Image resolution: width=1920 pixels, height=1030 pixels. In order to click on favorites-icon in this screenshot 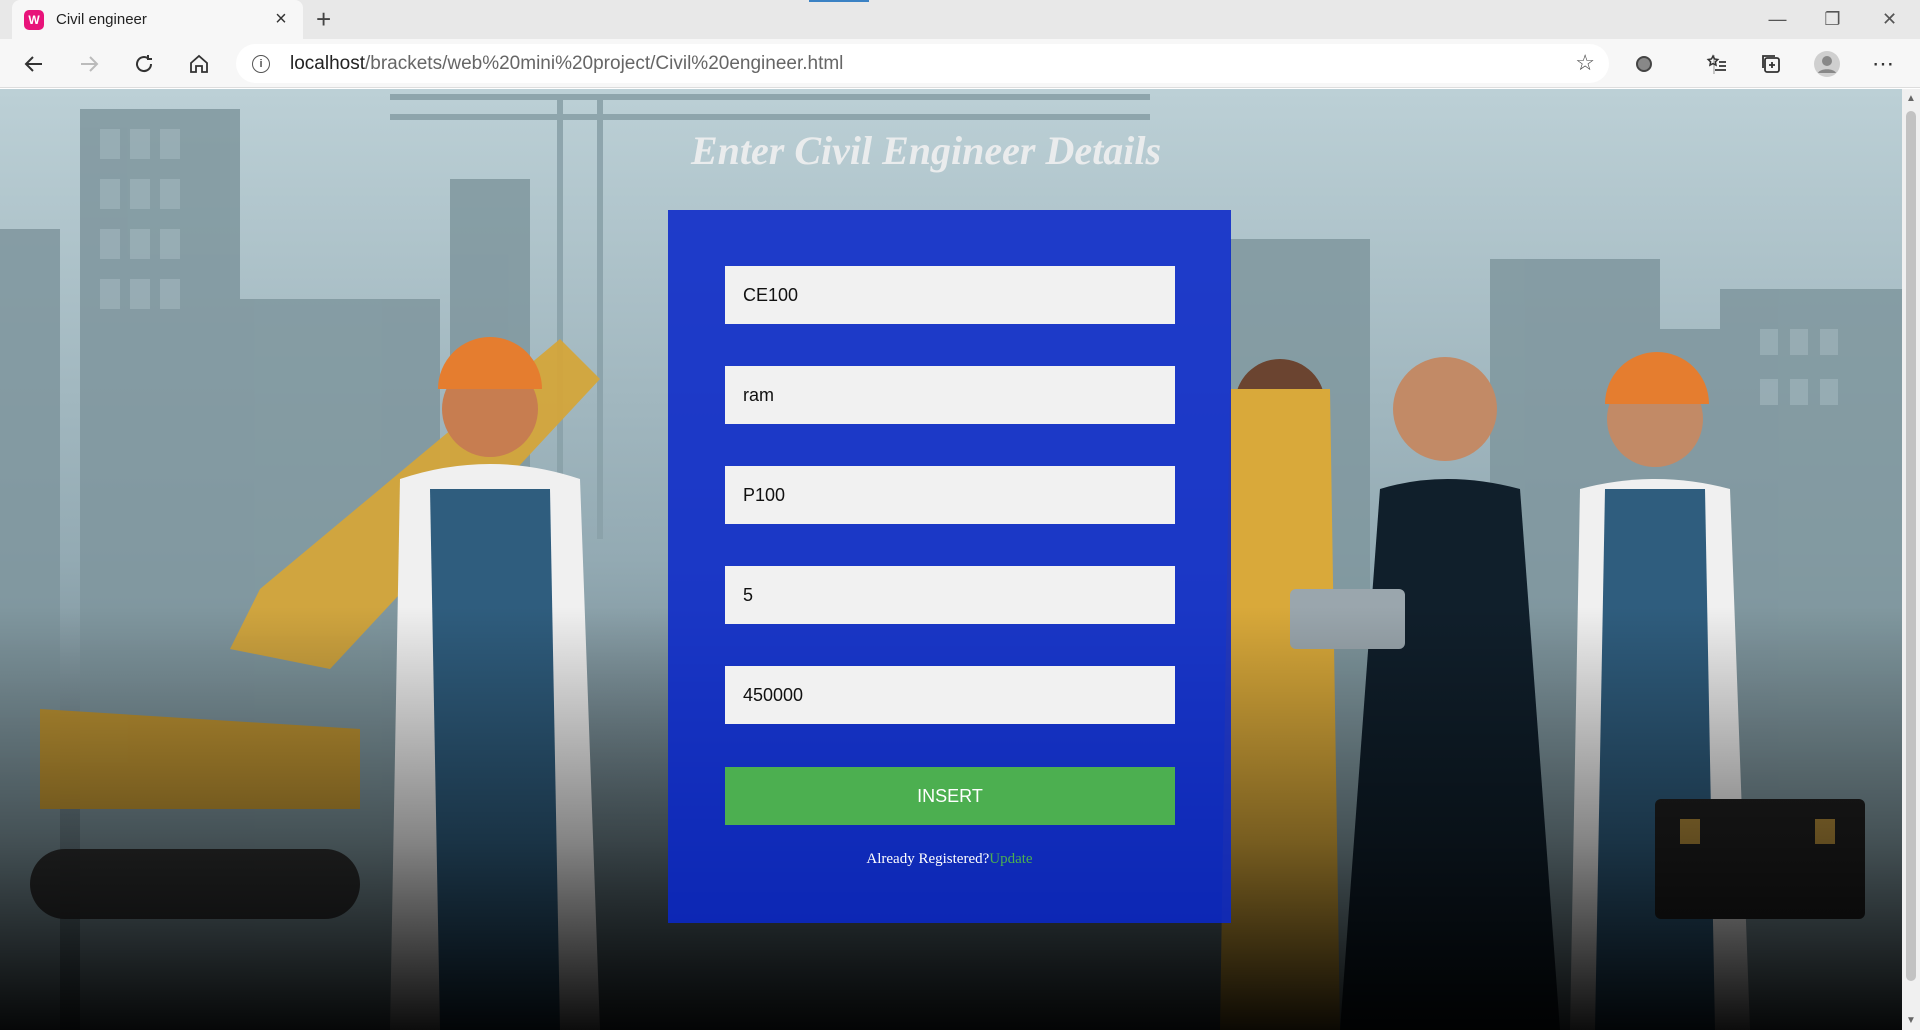, I will do `click(1717, 64)`.